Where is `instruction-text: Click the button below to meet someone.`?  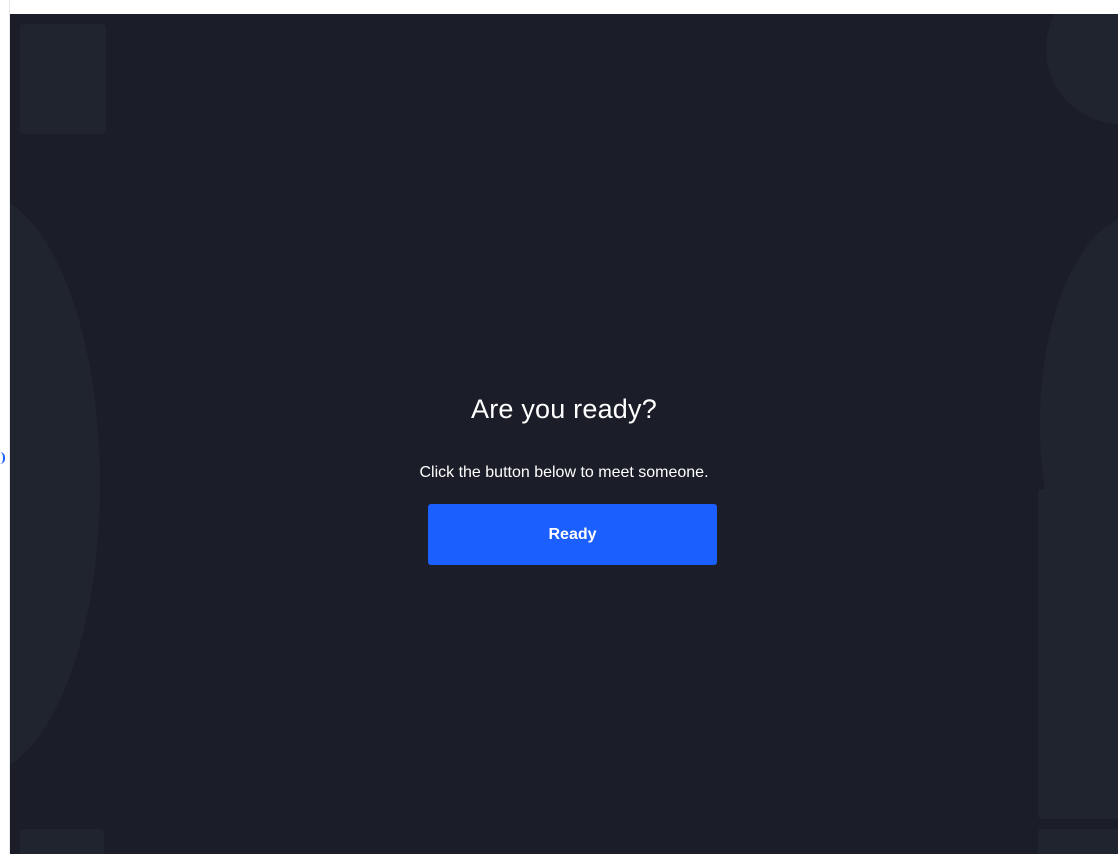 instruction-text: Click the button below to meet someone. is located at coordinates (564, 472).